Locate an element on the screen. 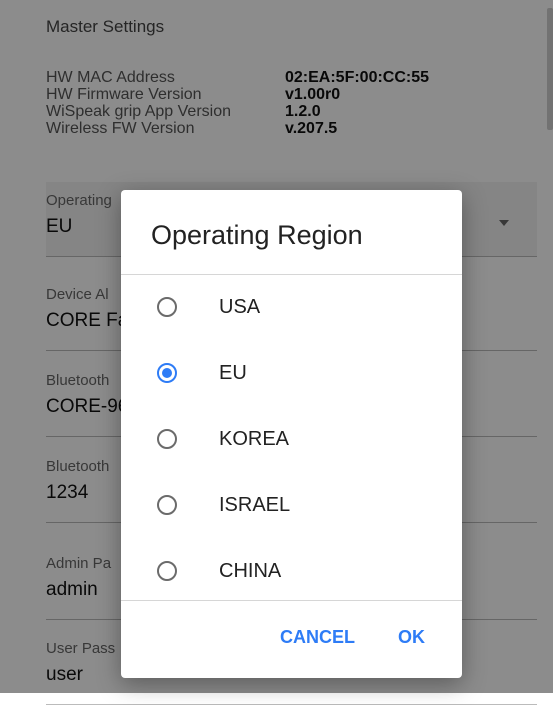 Image resolution: width=553 pixels, height=705 pixels. cancel-button: CANCEL is located at coordinates (317, 637).